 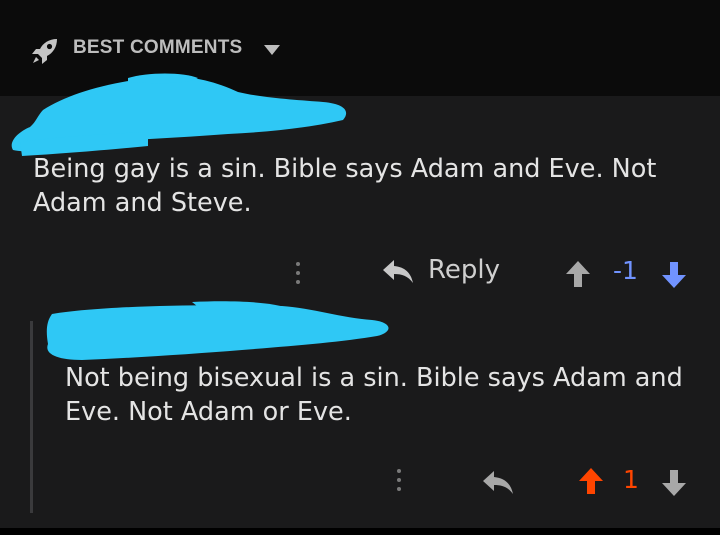 I want to click on comment-score-2: 1, so click(x=631, y=479).